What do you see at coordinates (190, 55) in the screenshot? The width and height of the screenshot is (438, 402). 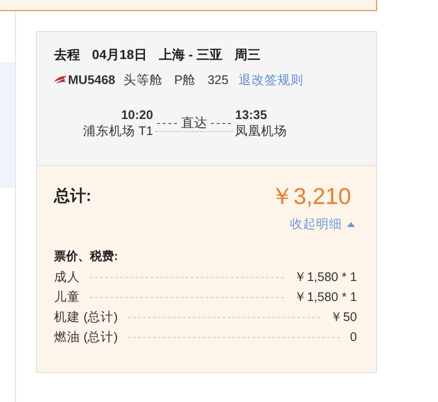 I see `flight-route: 上海 - 三亚` at bounding box center [190, 55].